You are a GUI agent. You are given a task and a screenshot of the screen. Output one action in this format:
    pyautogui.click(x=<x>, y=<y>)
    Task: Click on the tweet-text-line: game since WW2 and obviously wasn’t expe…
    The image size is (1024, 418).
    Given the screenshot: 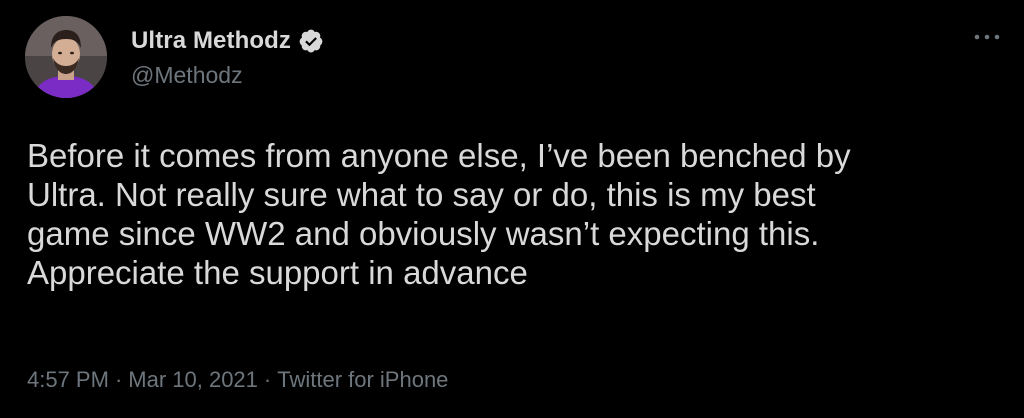 What is the action you would take?
    pyautogui.click(x=423, y=233)
    